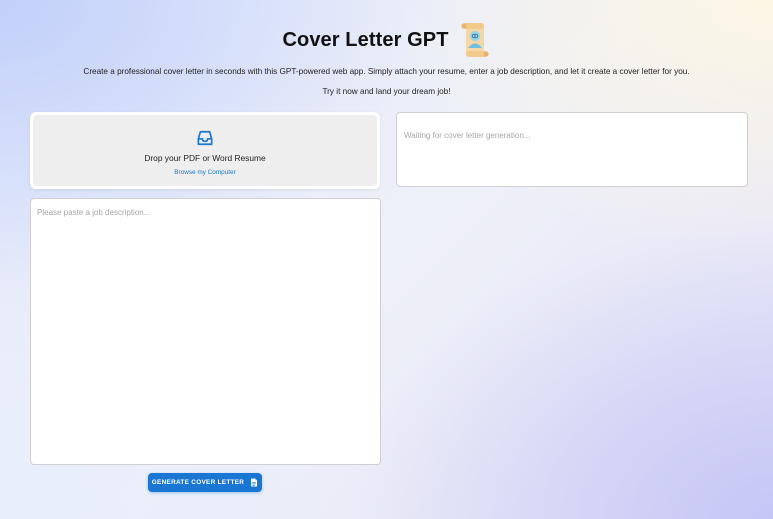 The image size is (773, 519). What do you see at coordinates (198, 482) in the screenshot?
I see `generate-button-label: GENERATE COVER LETTER` at bounding box center [198, 482].